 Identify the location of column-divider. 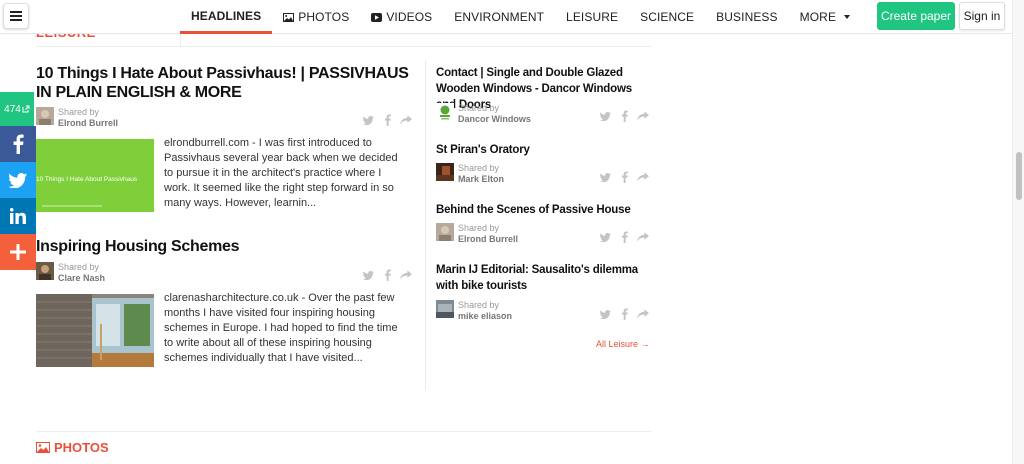
(425, 225).